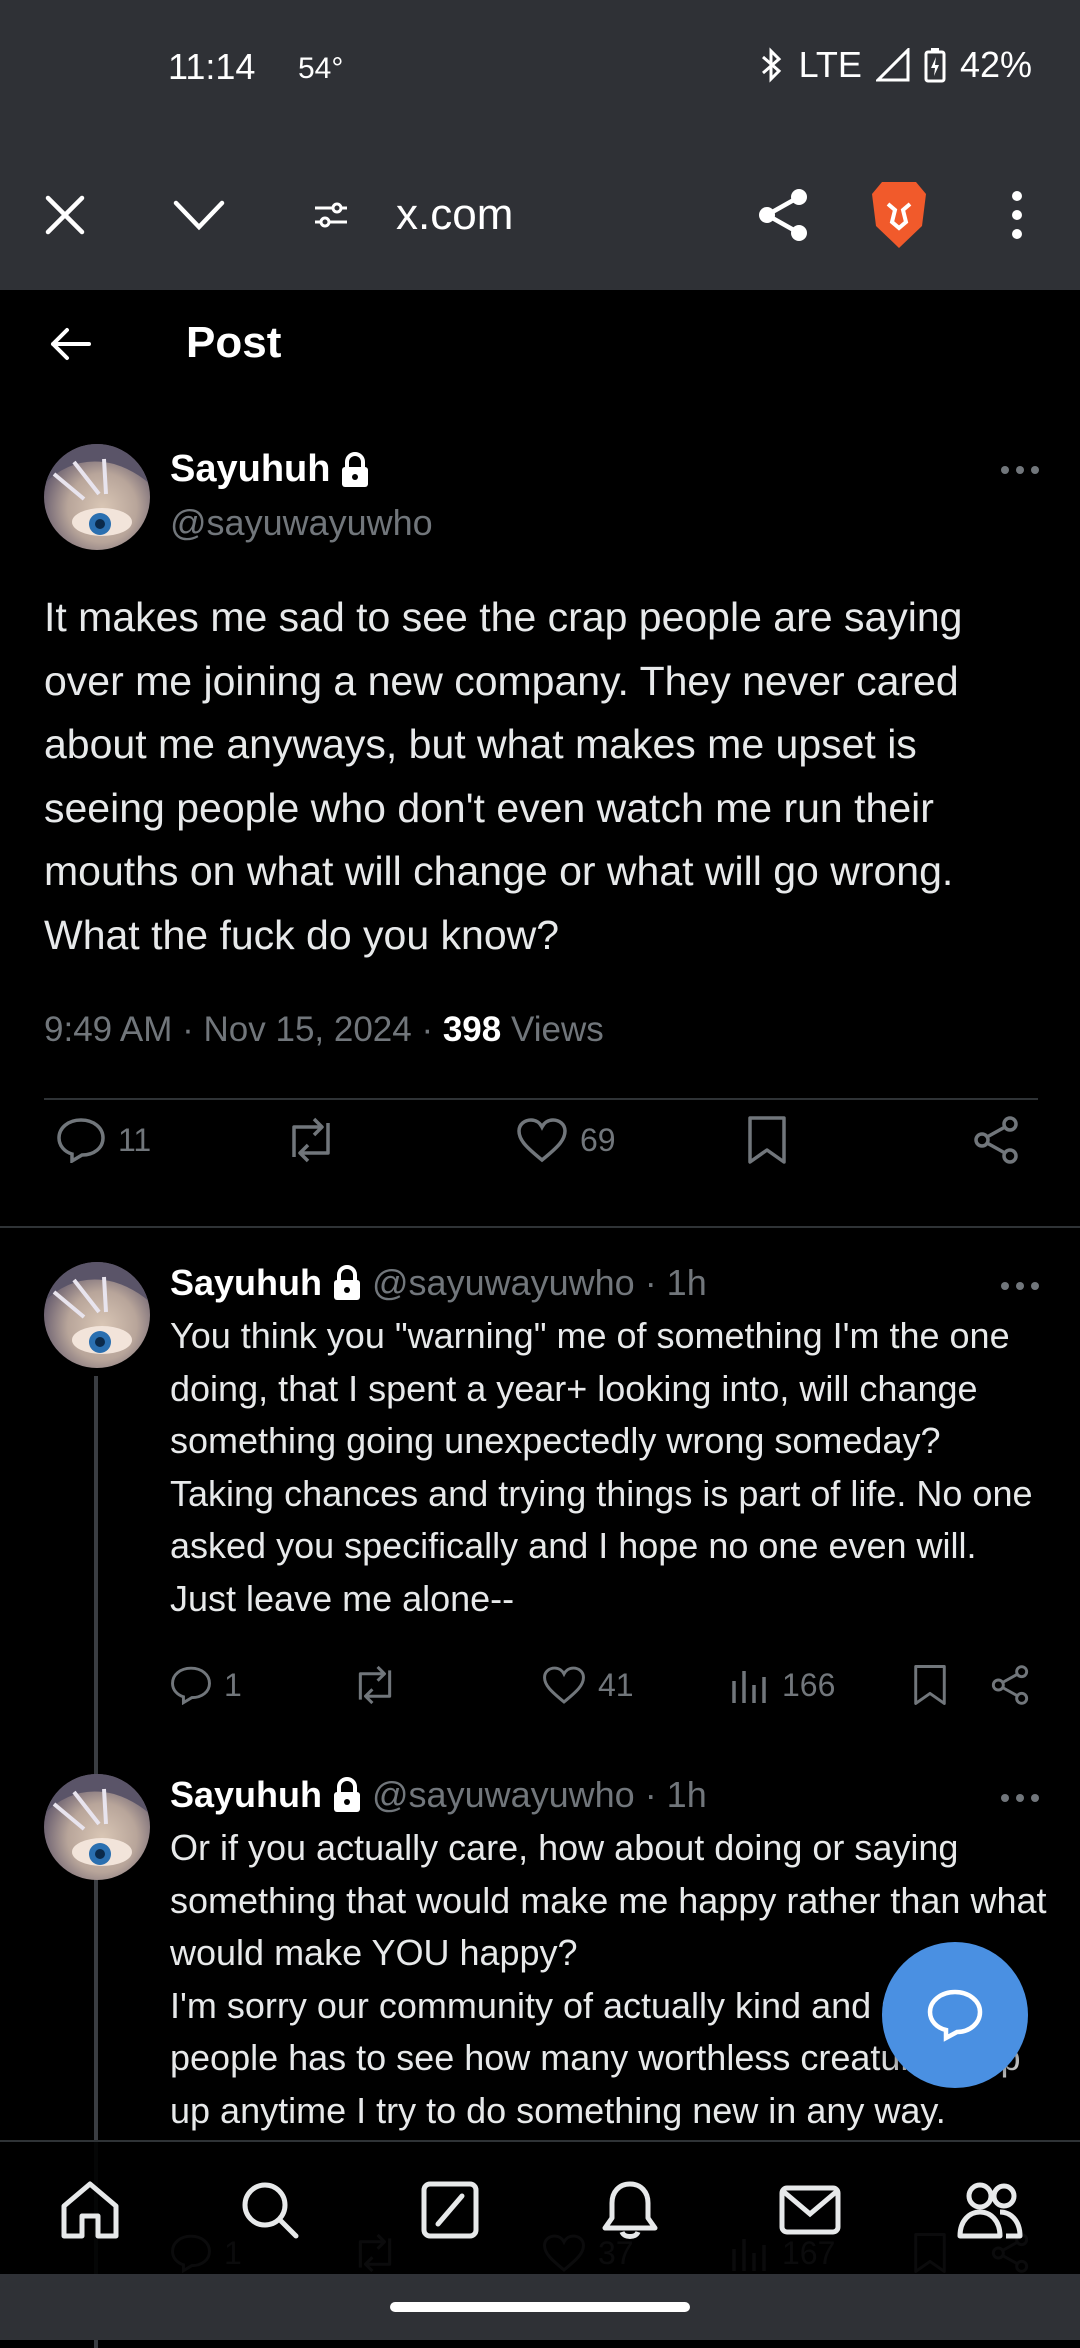  I want to click on reply-button: 11, so click(103, 1140).